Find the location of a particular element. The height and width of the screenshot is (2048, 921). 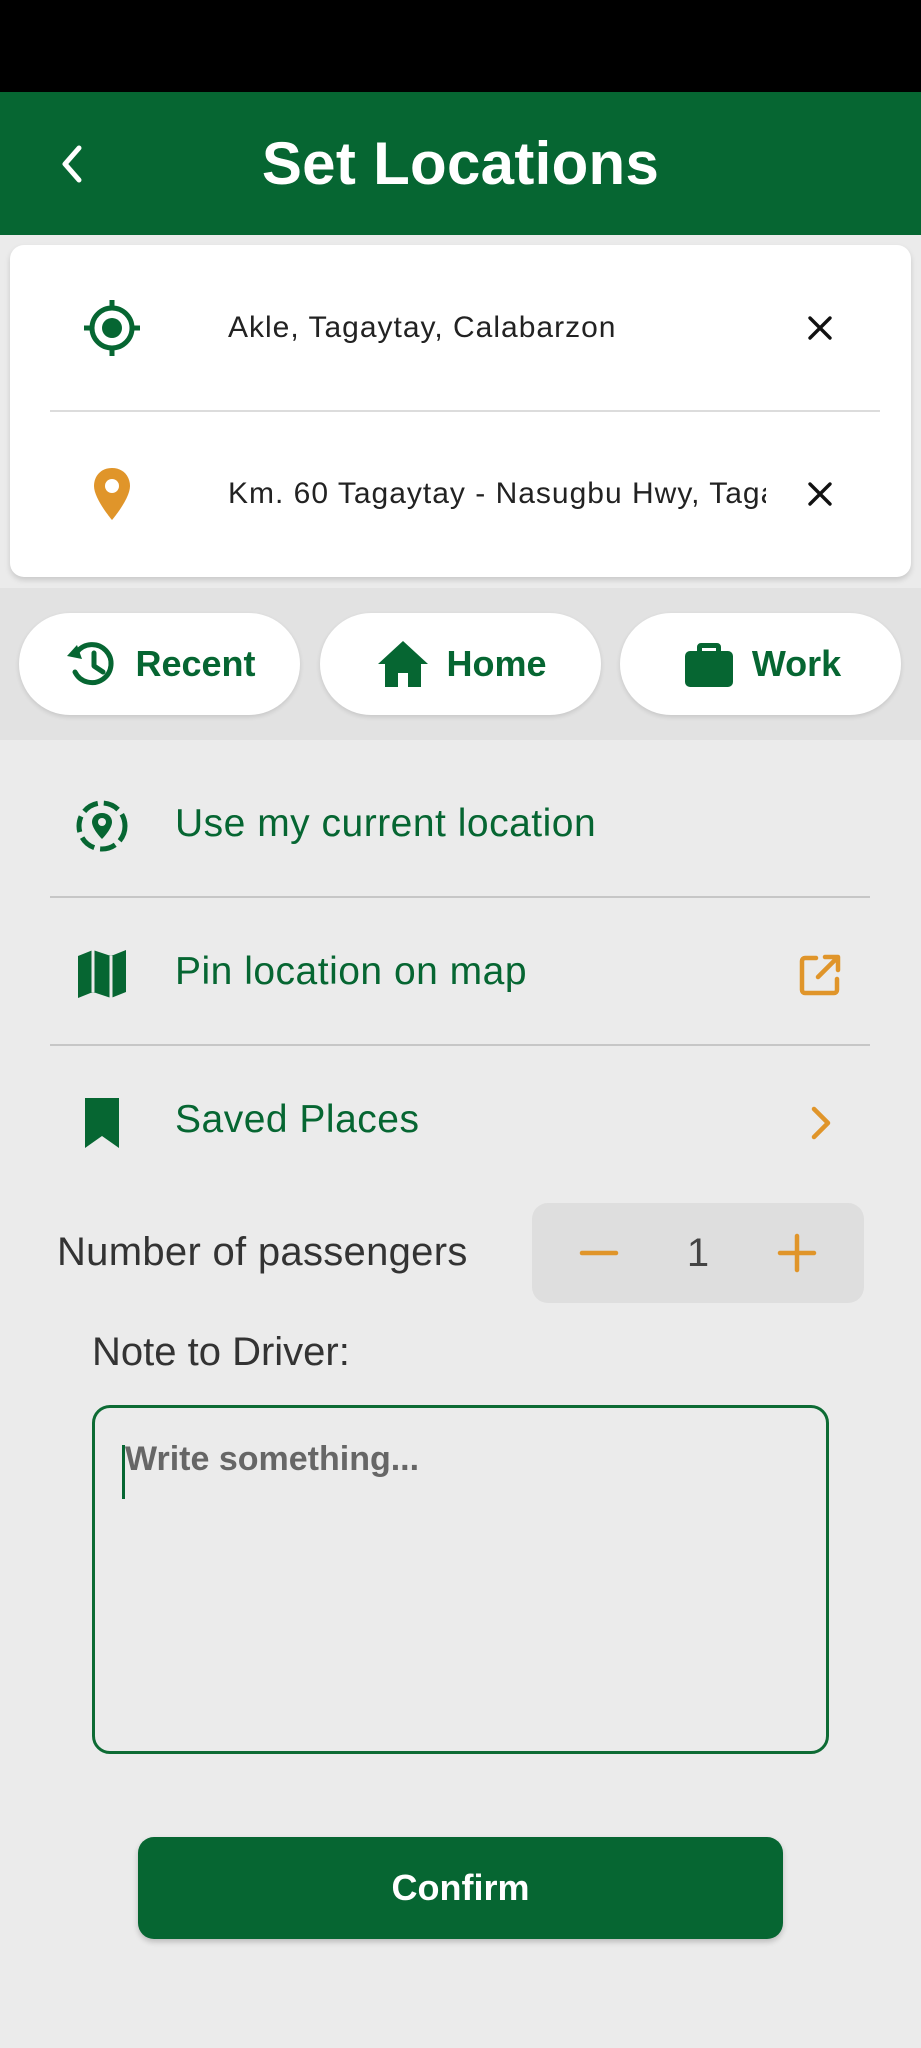

location-target-icon is located at coordinates (102, 826).